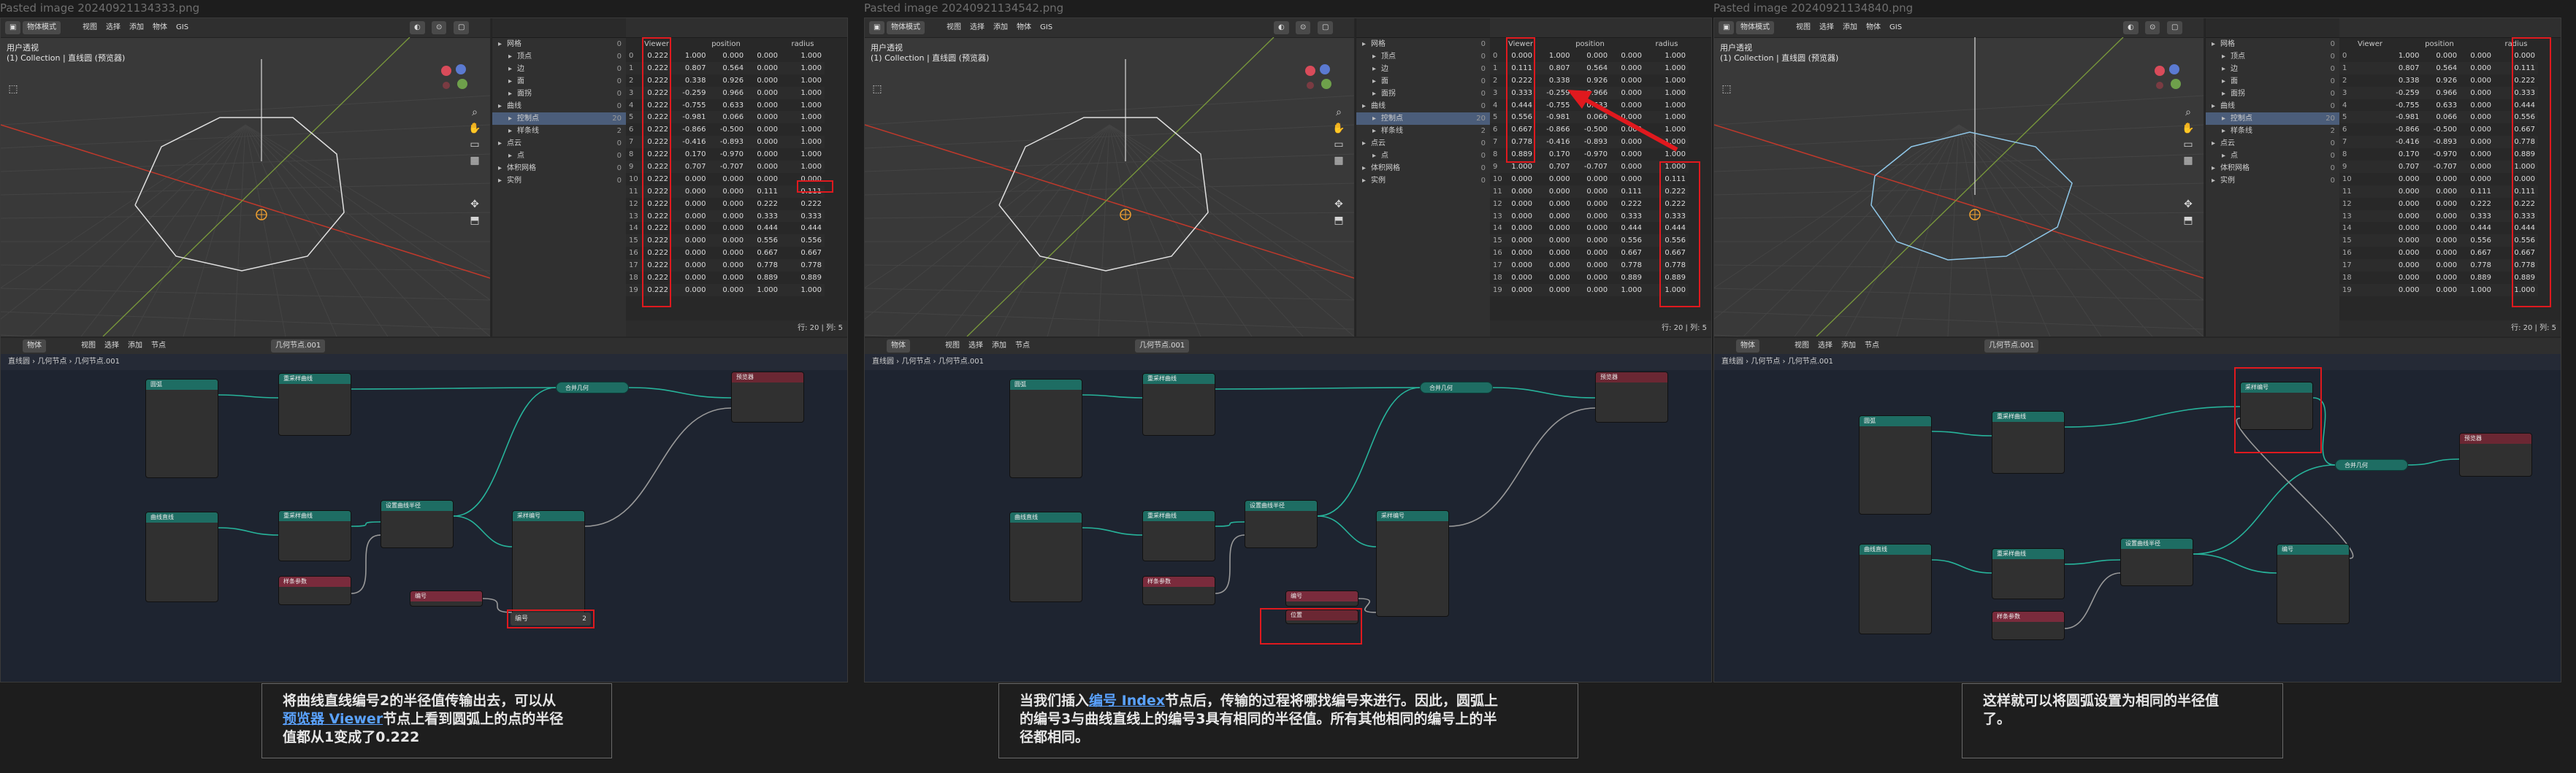 The image size is (2576, 773). Describe the element at coordinates (2028, 626) in the screenshot. I see `node-param: 样条参数` at that location.